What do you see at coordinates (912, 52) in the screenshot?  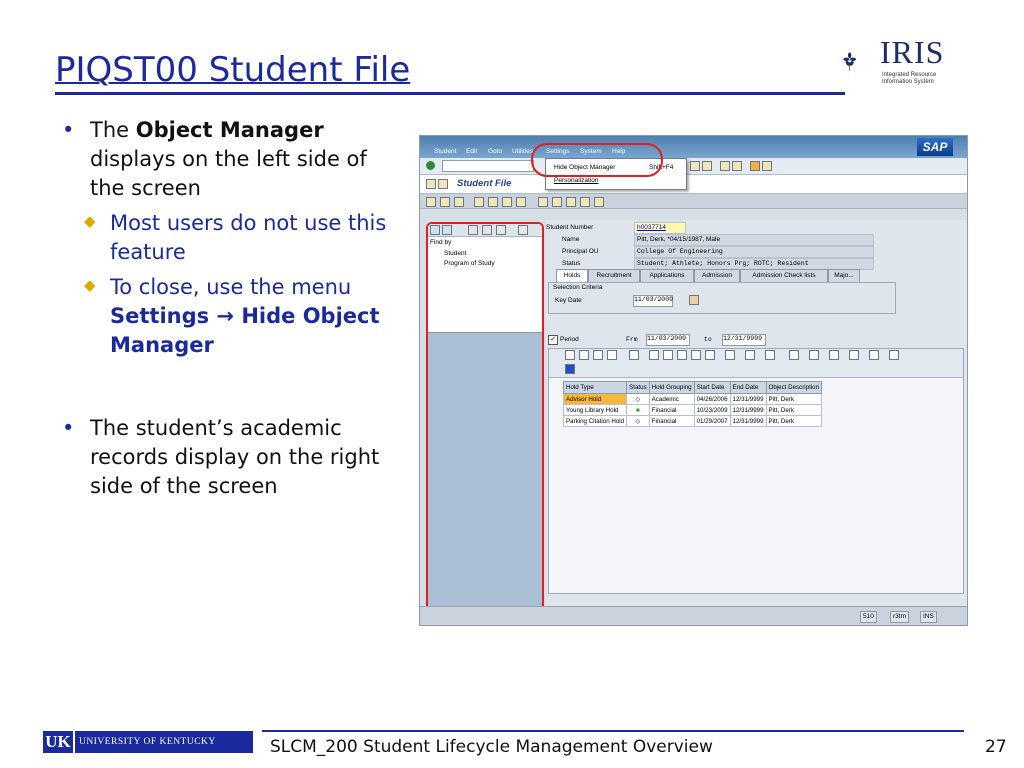 I see `iris-logo-text: IRIS` at bounding box center [912, 52].